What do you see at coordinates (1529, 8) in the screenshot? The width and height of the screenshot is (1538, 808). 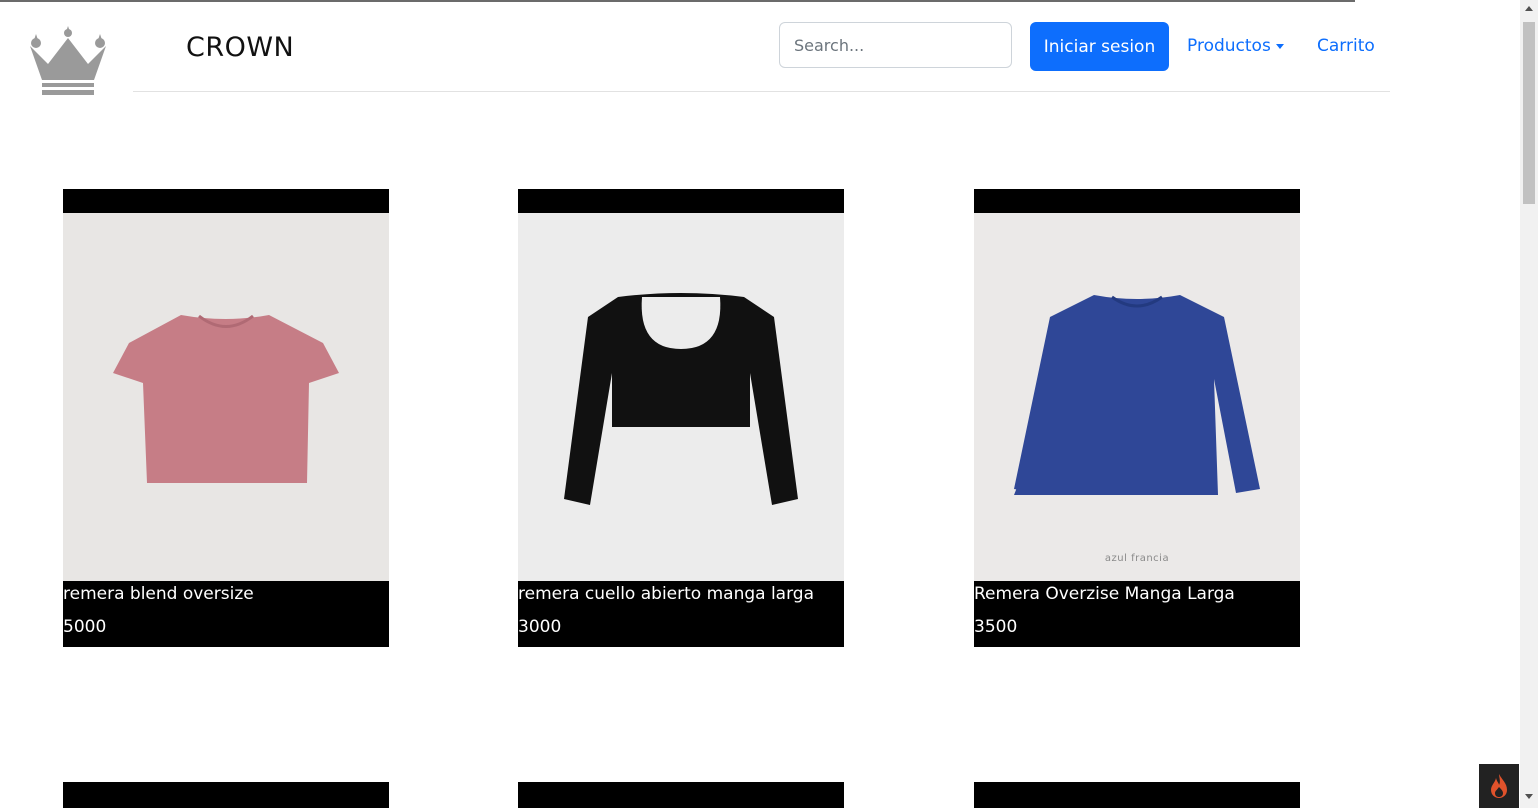 I see `scroll-up-icon` at bounding box center [1529, 8].